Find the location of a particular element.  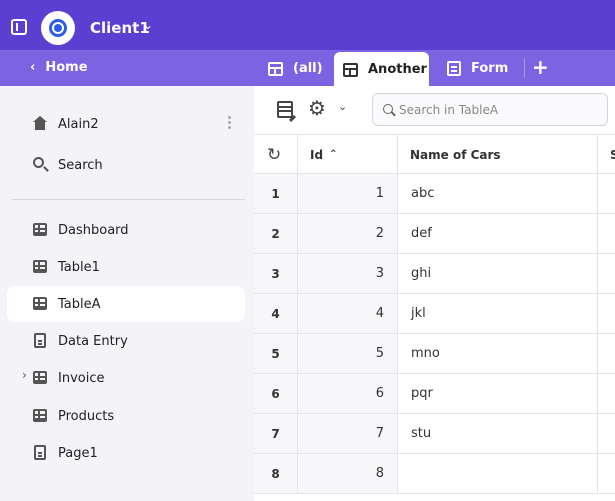

row-number: 5 is located at coordinates (276, 353).